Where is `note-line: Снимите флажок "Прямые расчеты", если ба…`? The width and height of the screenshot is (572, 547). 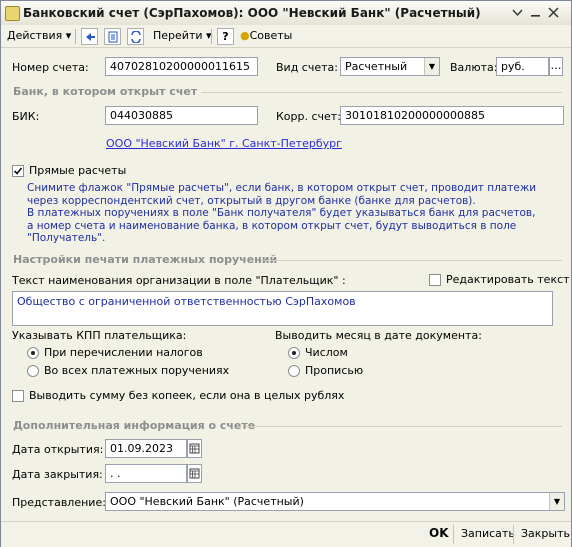 note-line: Снимите флажок "Прямые расчеты", если ба… is located at coordinates (282, 188).